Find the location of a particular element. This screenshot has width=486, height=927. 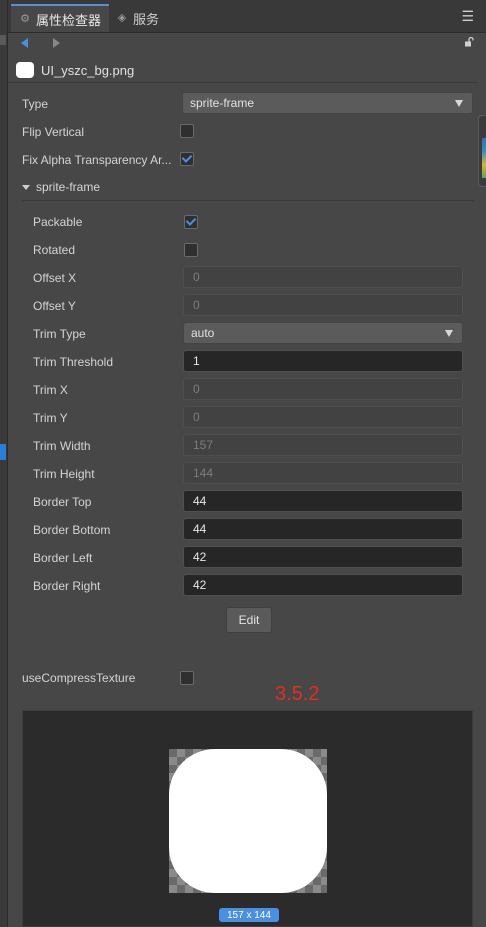

trim-threshold-field: 1 is located at coordinates (323, 361).